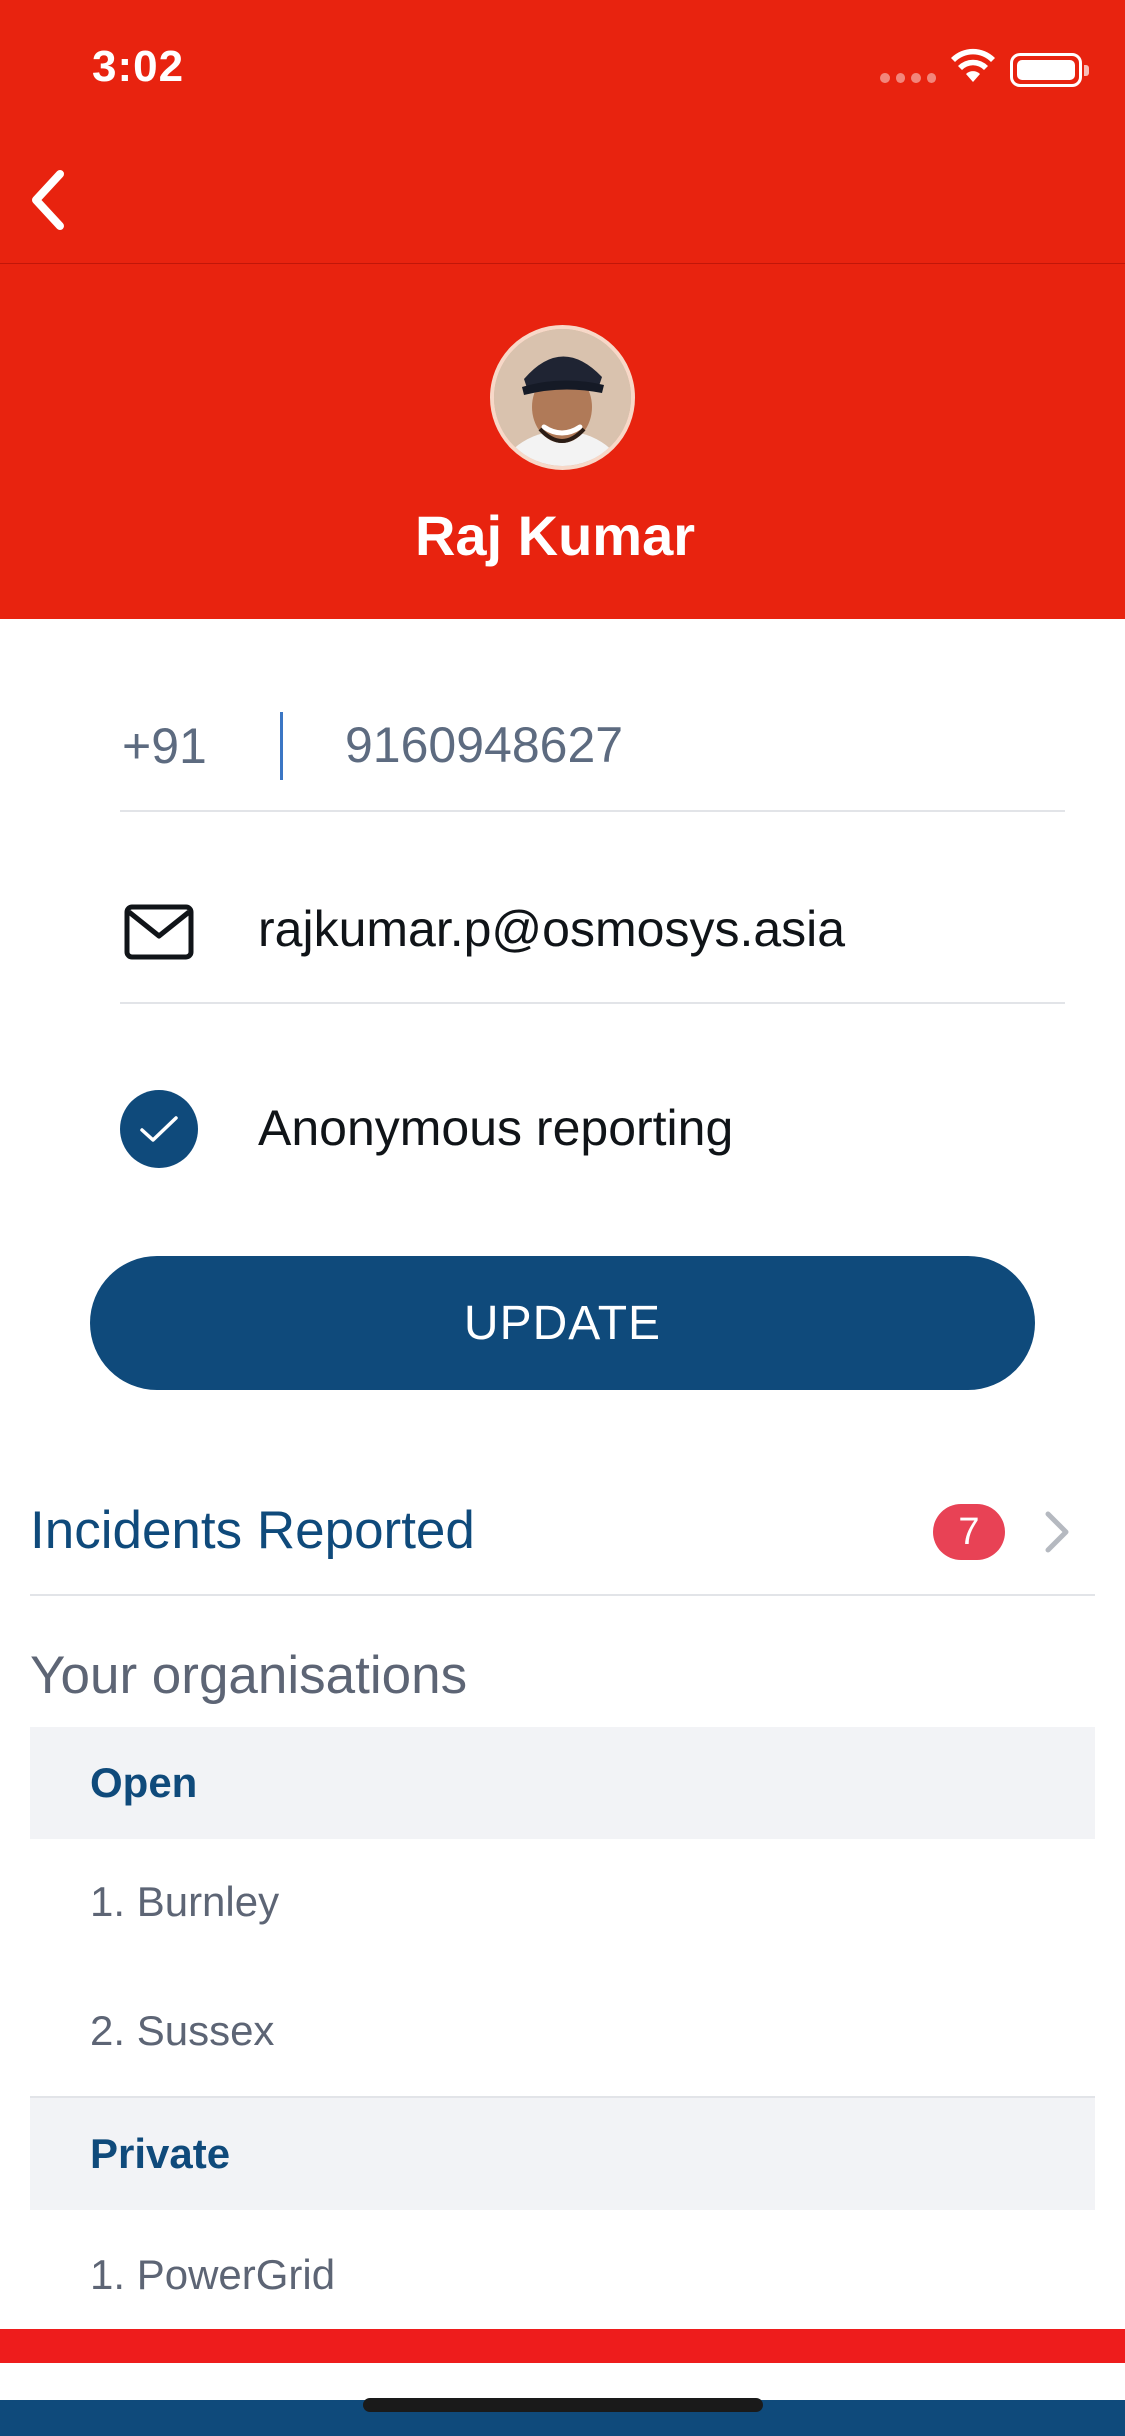 The image size is (1125, 2436). Describe the element at coordinates (563, 2405) in the screenshot. I see `home-indicator` at that location.